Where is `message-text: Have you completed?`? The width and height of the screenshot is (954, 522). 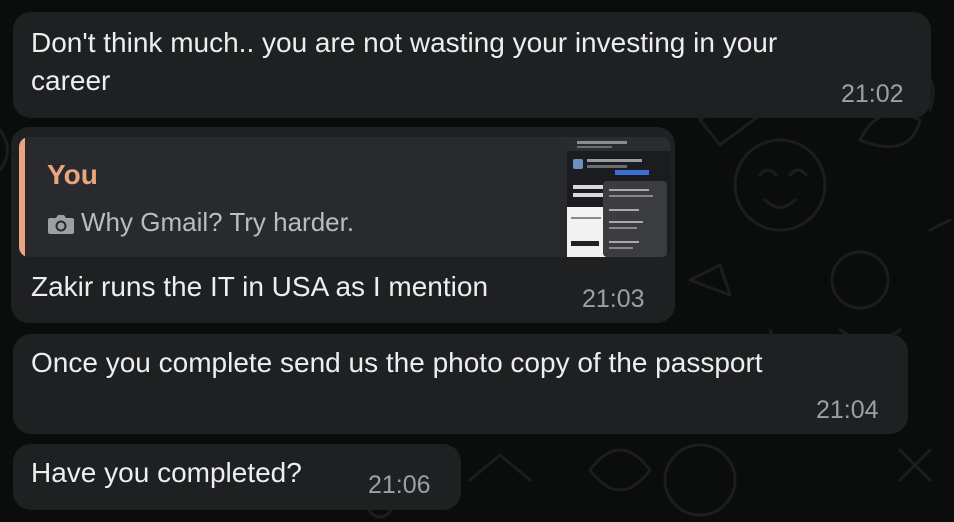 message-text: Have you completed? is located at coordinates (166, 472).